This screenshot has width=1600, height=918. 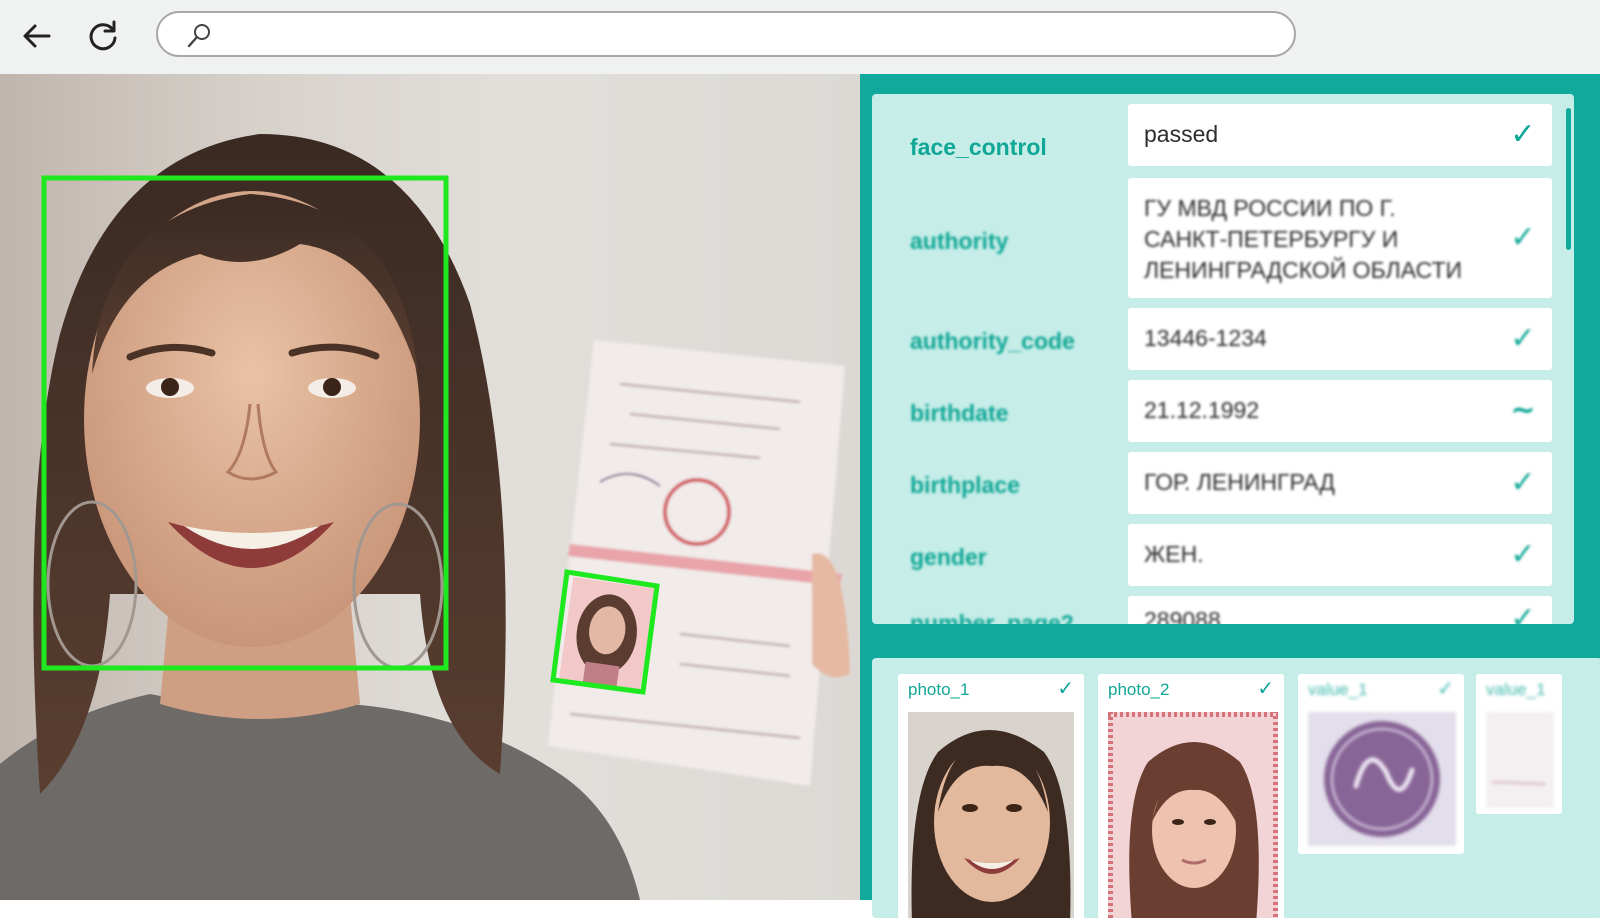 I want to click on browser-toolbar, so click(x=800, y=37).